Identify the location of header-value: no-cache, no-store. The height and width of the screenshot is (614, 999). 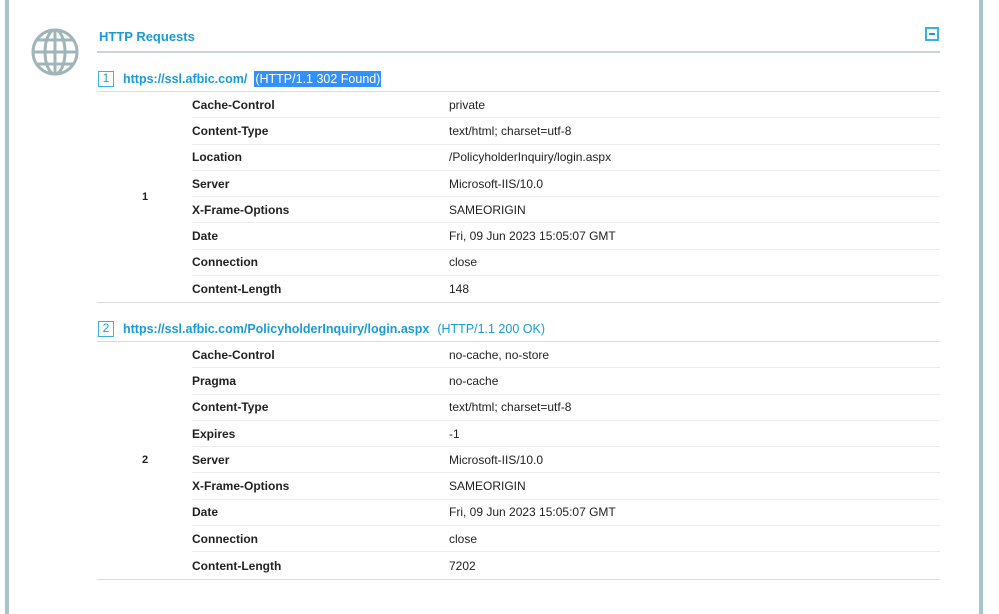
(499, 354).